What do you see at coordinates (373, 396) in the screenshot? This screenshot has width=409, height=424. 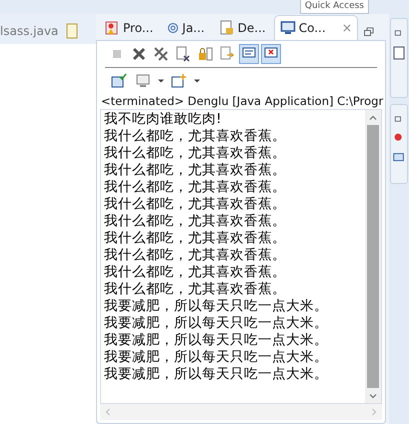 I see `chevron-down-icon` at bounding box center [373, 396].